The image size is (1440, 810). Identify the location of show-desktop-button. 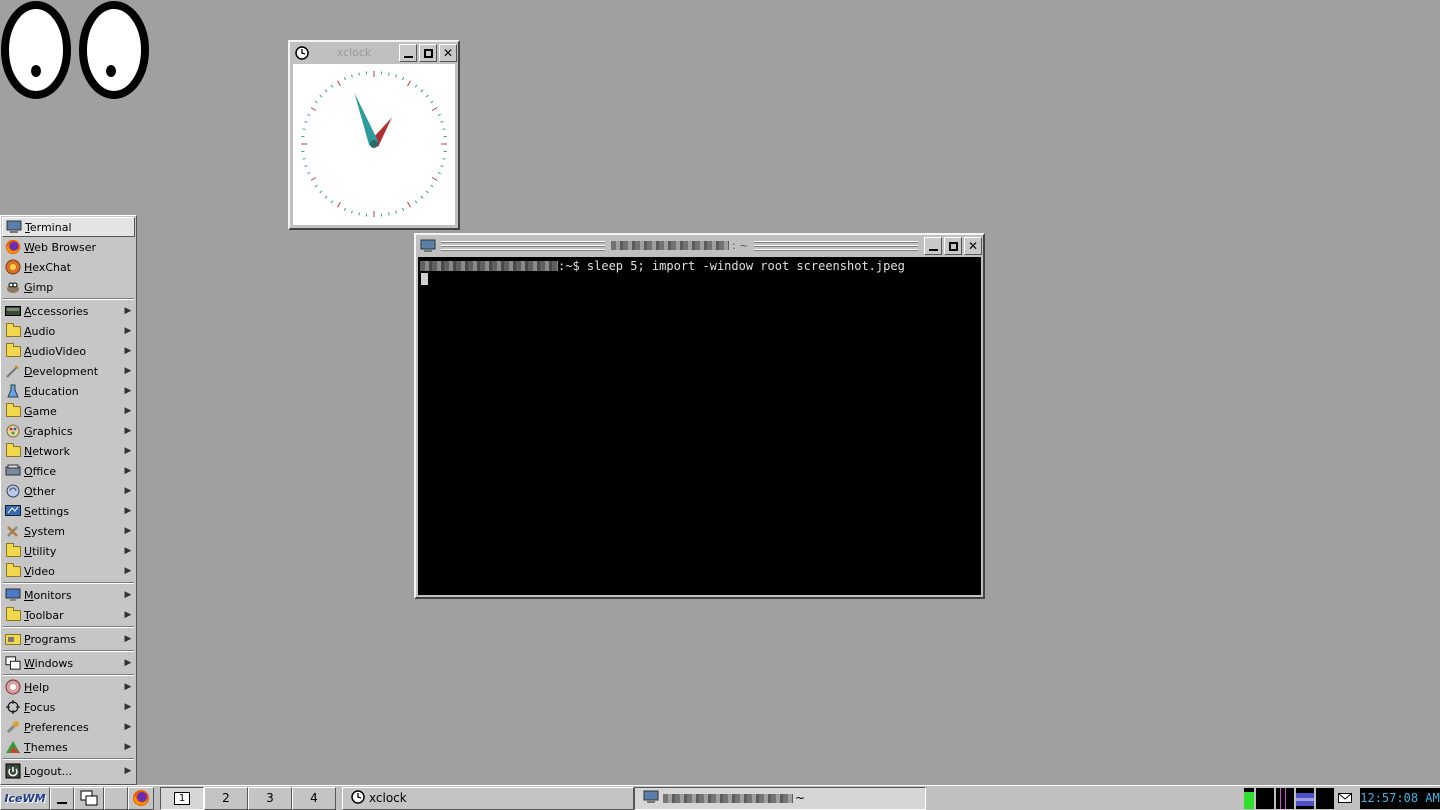
(62, 798).